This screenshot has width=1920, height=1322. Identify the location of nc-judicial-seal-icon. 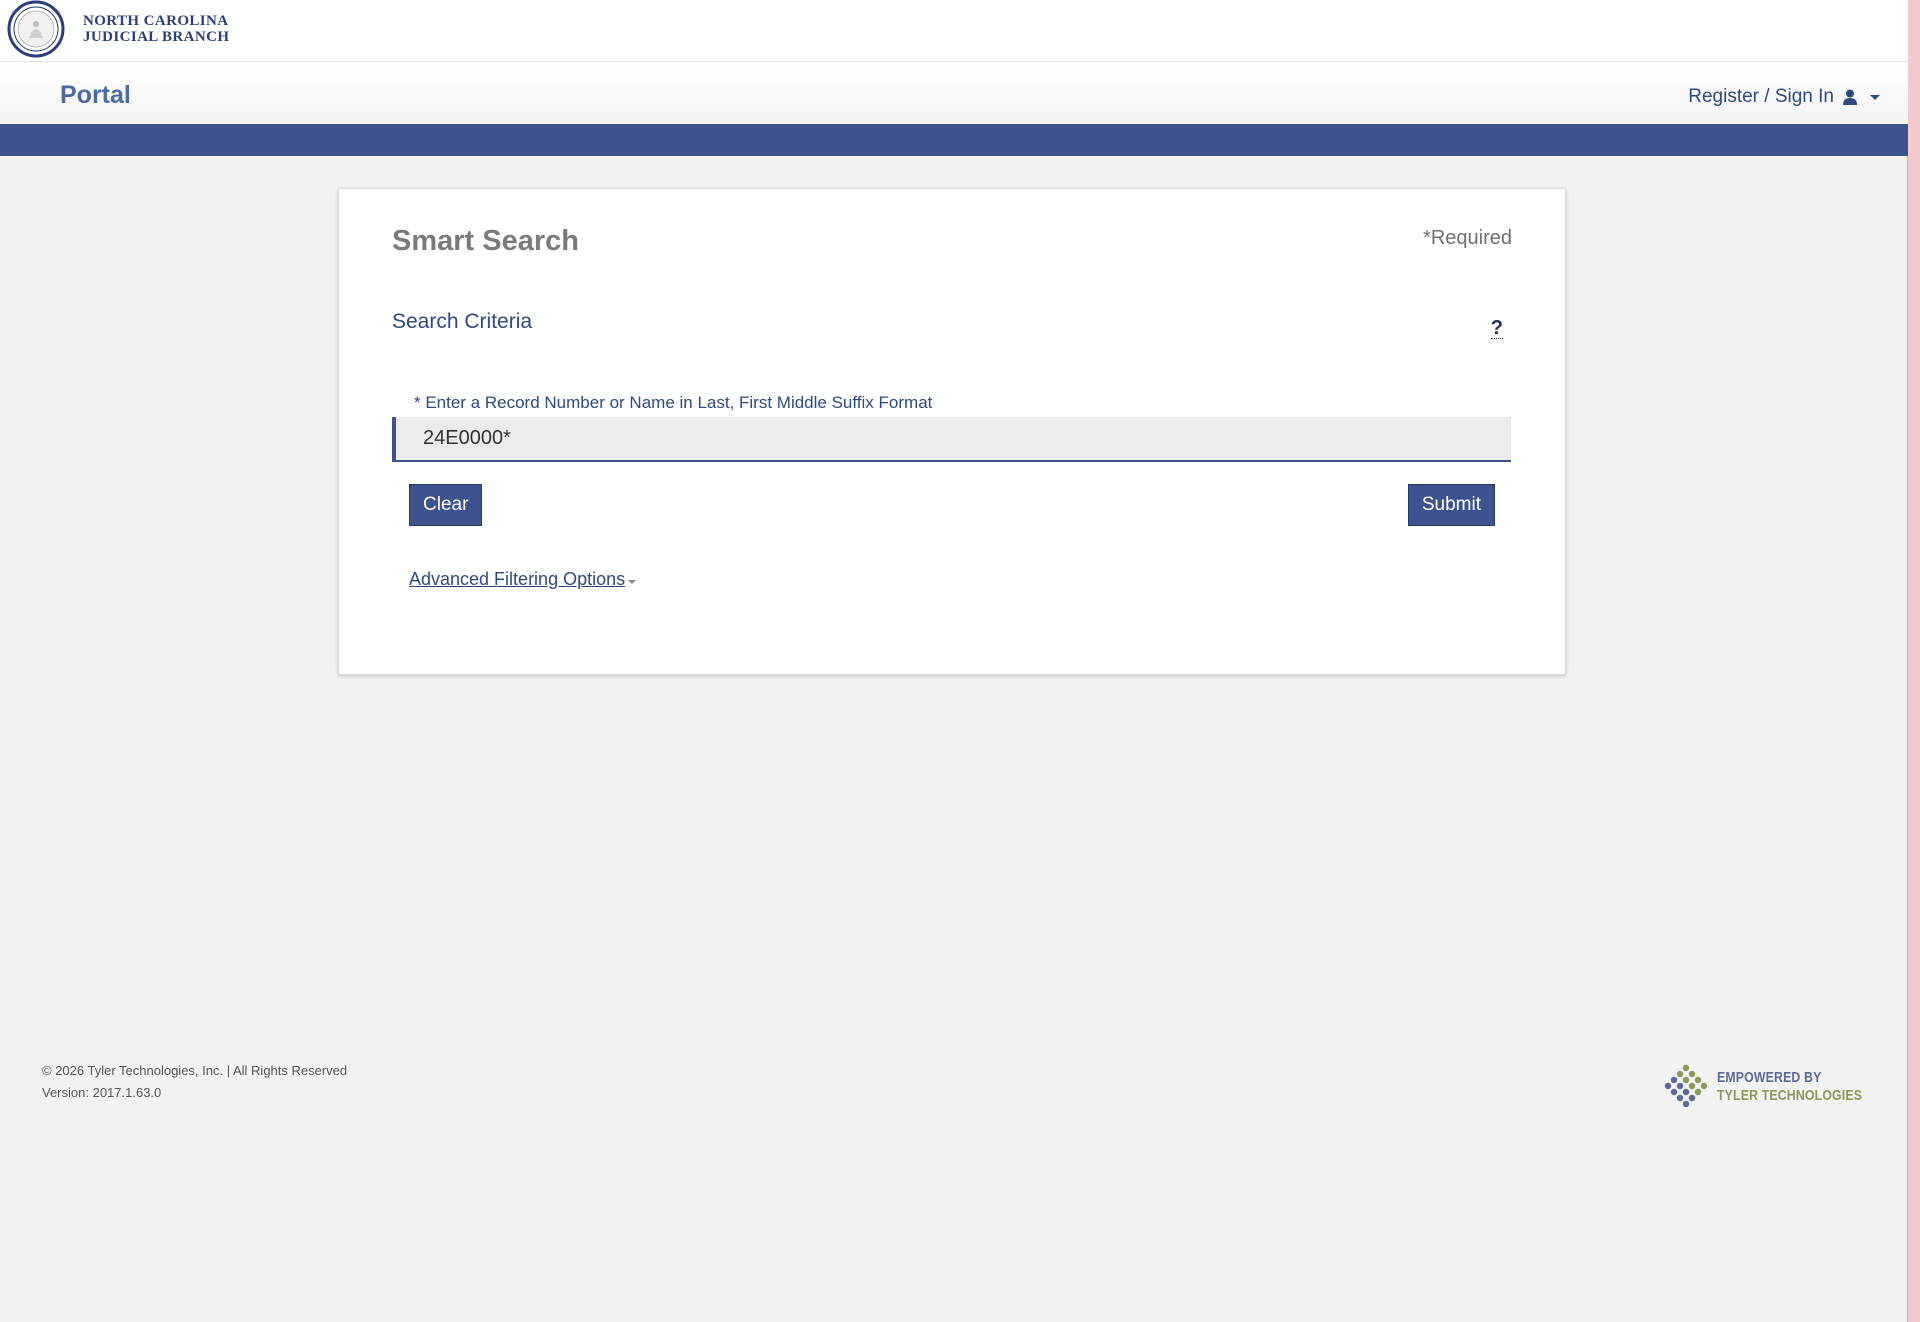
(36, 29).